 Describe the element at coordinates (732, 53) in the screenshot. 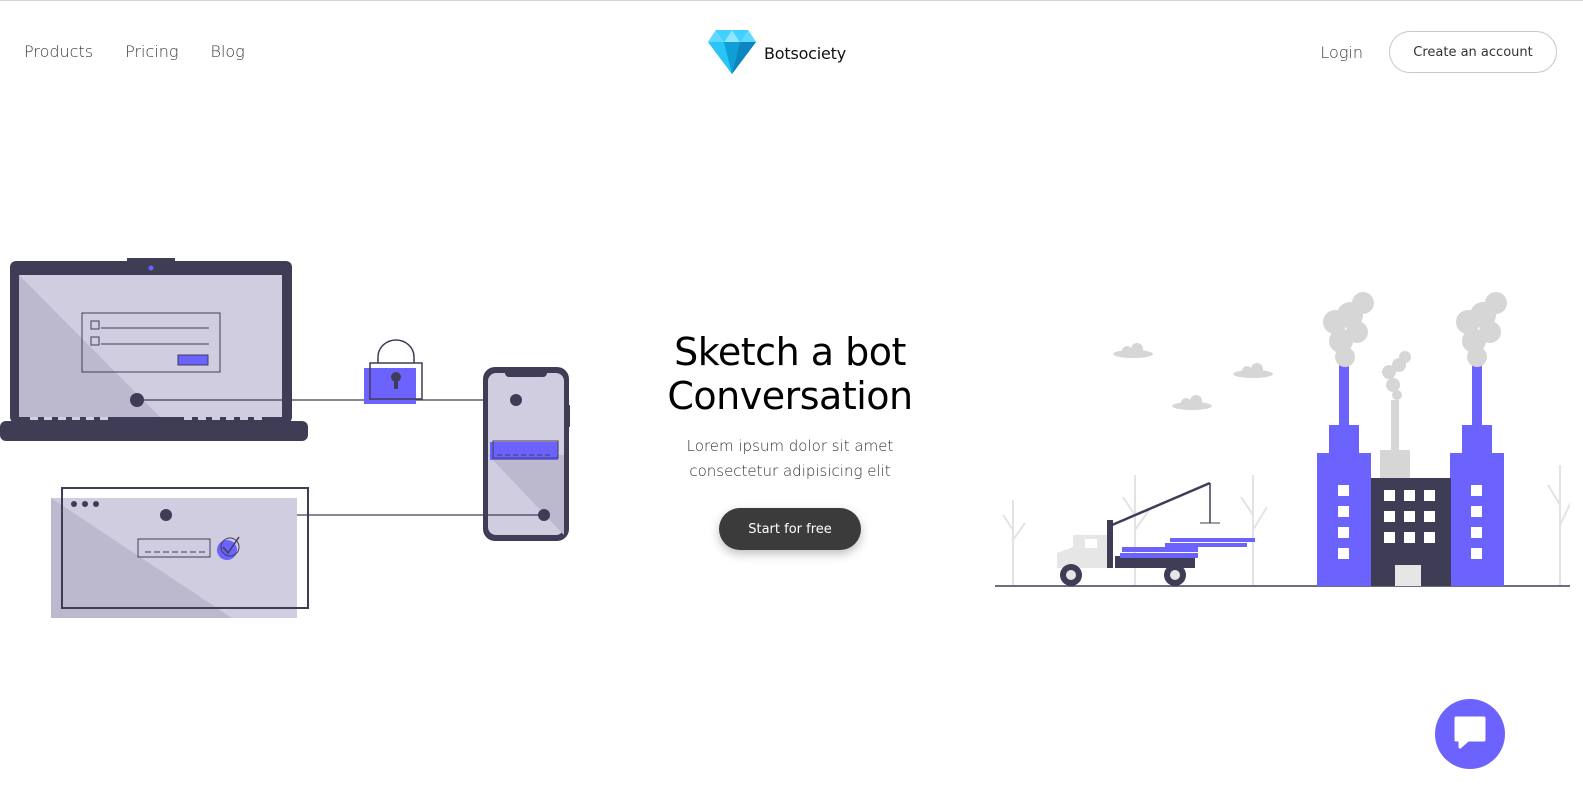

I see `diamond-logo-icon` at that location.